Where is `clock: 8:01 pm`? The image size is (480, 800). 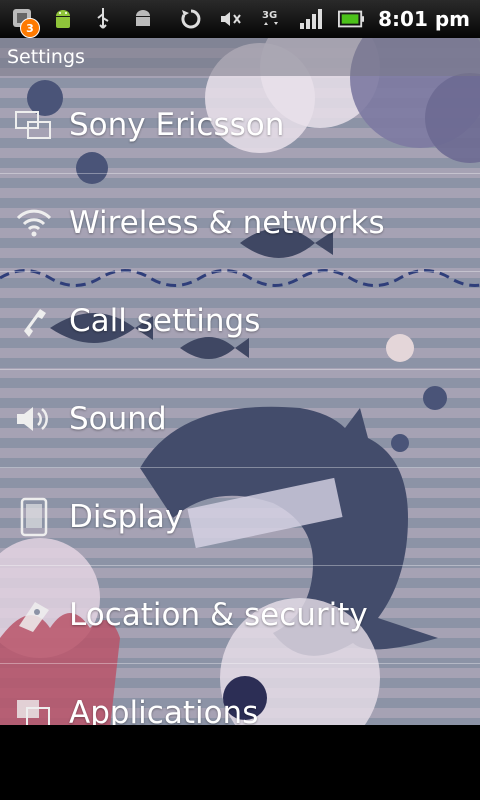
clock: 8:01 pm is located at coordinates (424, 19).